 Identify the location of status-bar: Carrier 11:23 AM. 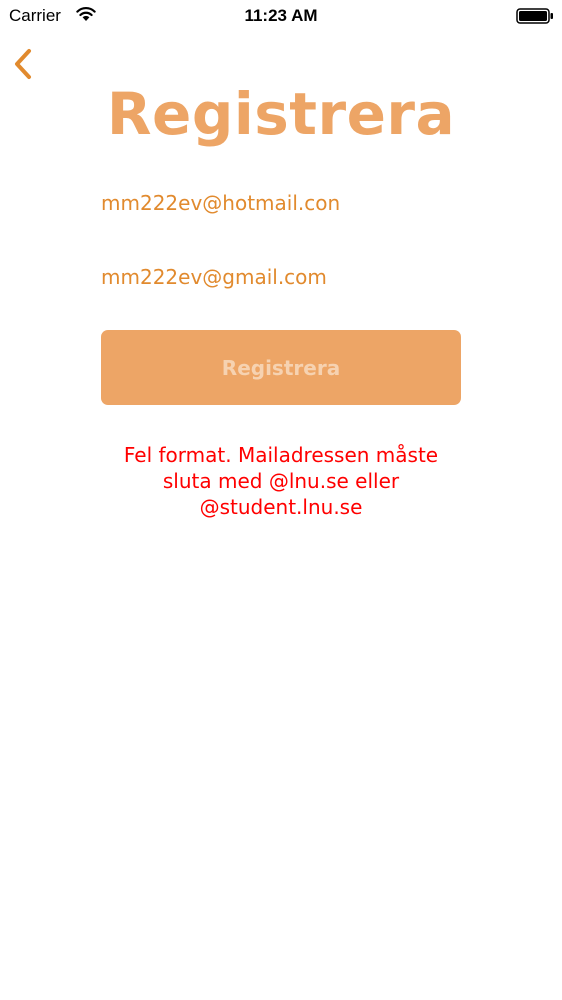
(281, 16).